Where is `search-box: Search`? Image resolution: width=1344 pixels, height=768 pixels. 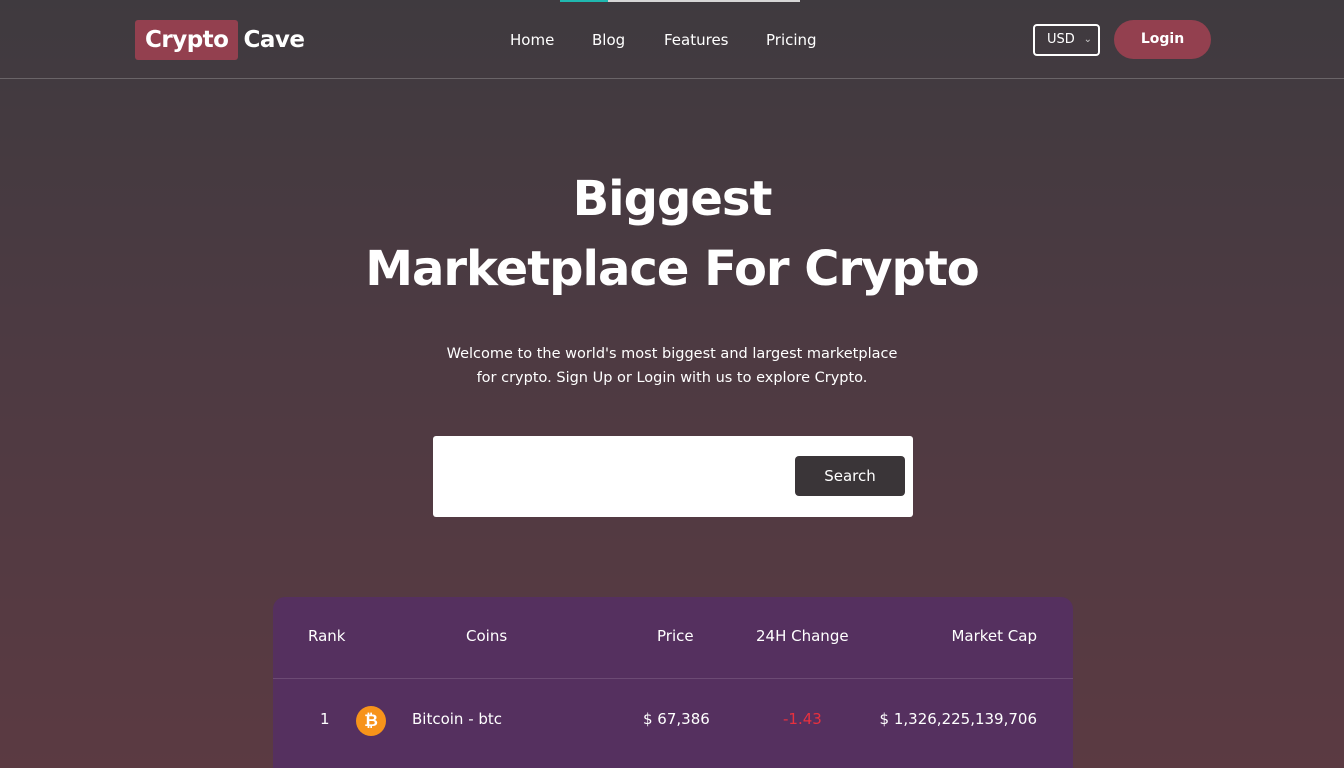 search-box: Search is located at coordinates (673, 476).